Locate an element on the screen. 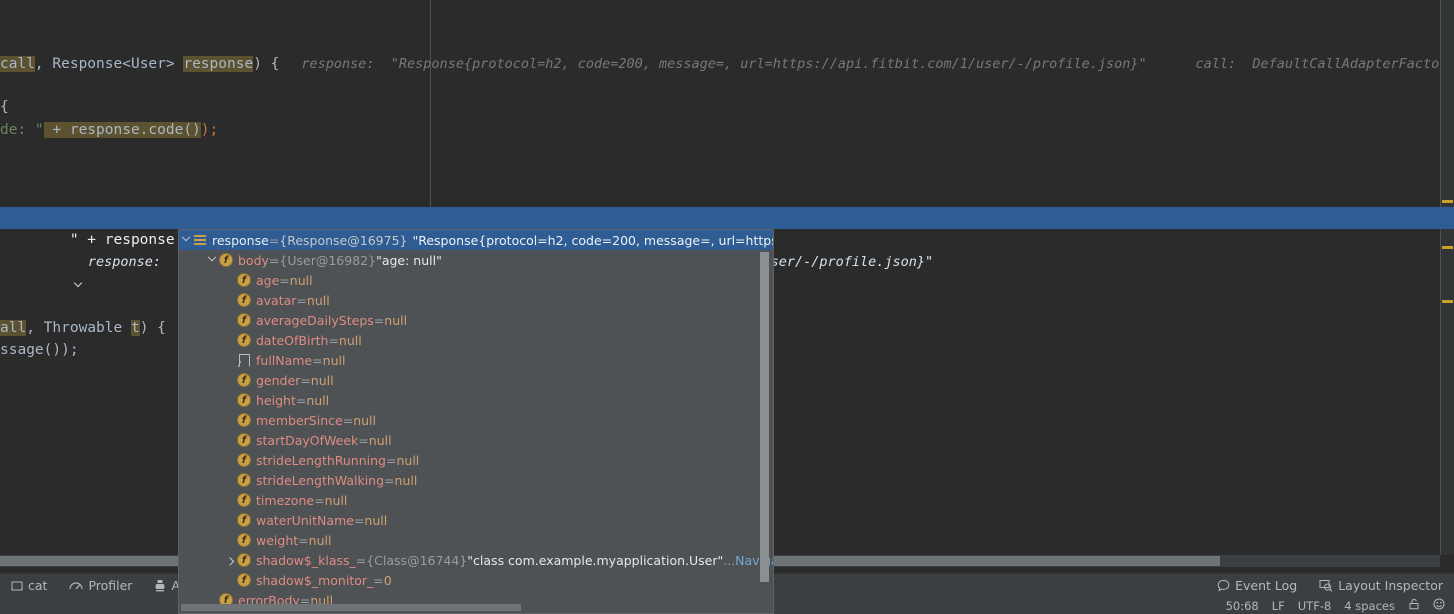 This screenshot has height=614, width=1454. tree-row-name: gender is located at coordinates (278, 380).